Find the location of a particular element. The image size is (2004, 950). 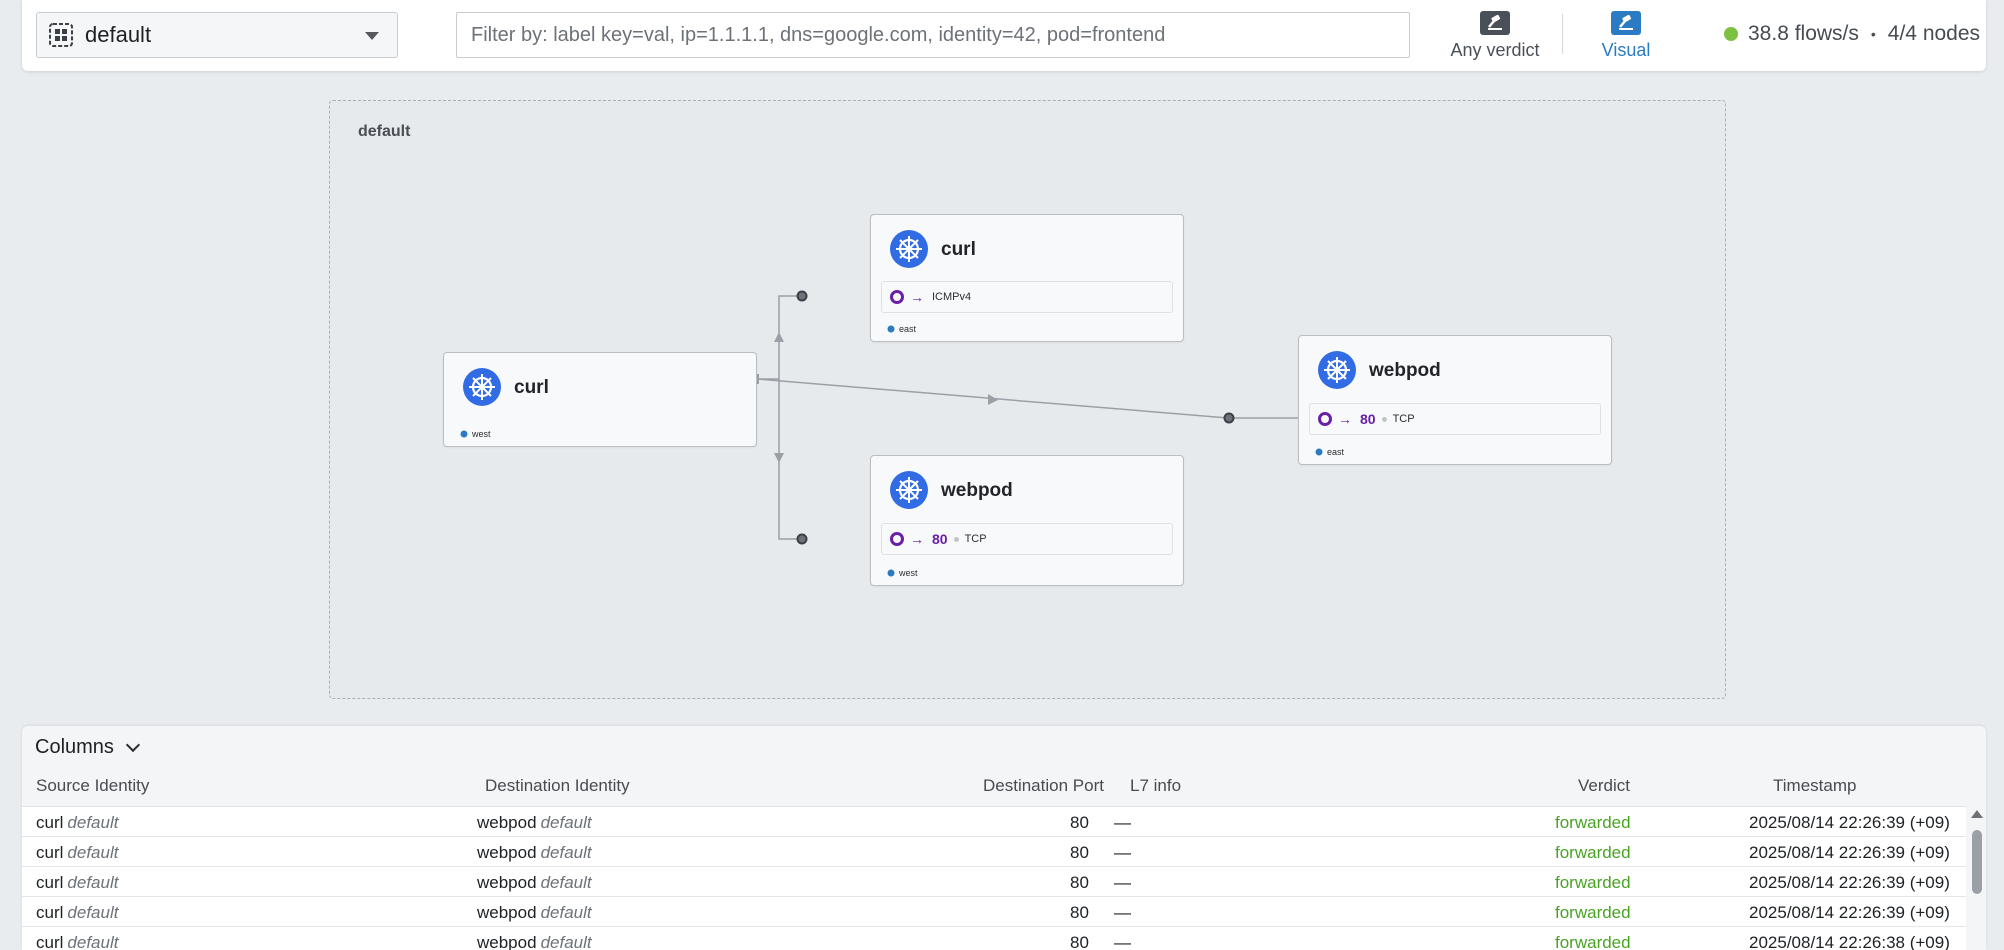

arrow-right-icon: → is located at coordinates (917, 297).